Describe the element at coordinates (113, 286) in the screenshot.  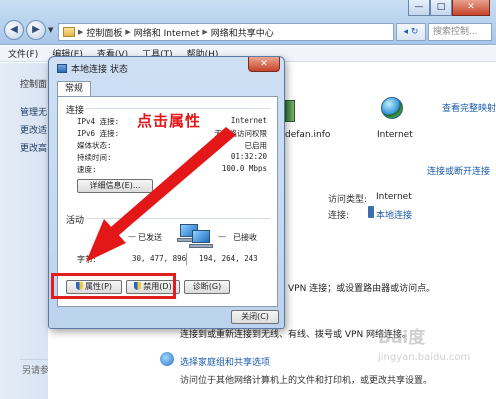
I see `annotation-highlight-box` at that location.